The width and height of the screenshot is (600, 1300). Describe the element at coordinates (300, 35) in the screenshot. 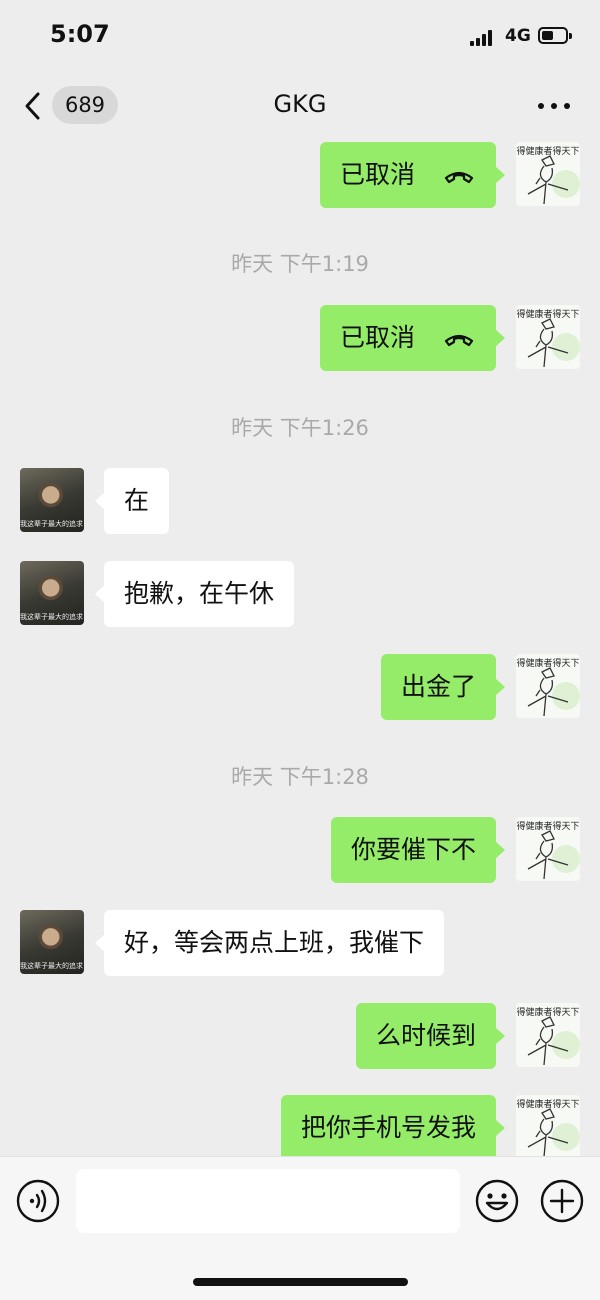

I see `status-bar: 5:07 4G` at that location.